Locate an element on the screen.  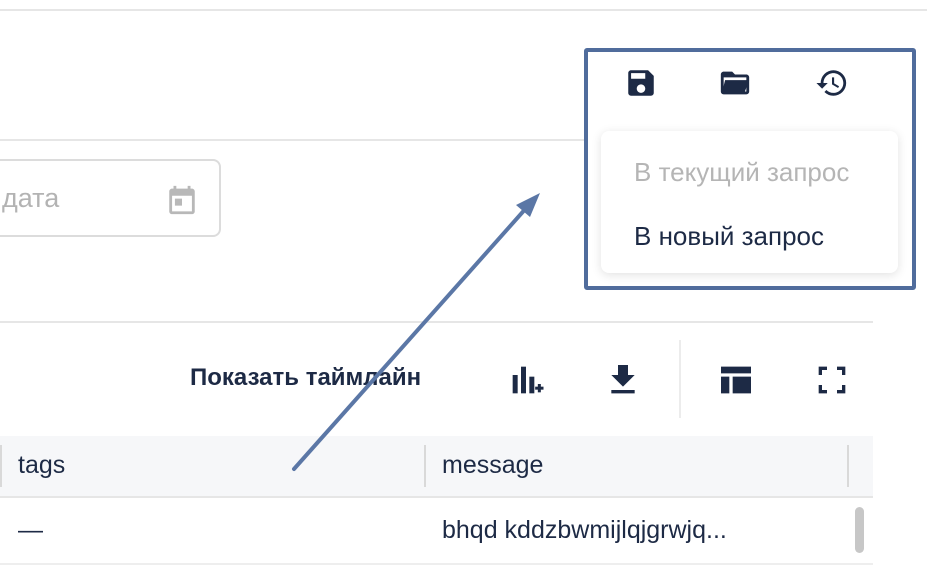
vertical-scrollbar is located at coordinates (859, 530).